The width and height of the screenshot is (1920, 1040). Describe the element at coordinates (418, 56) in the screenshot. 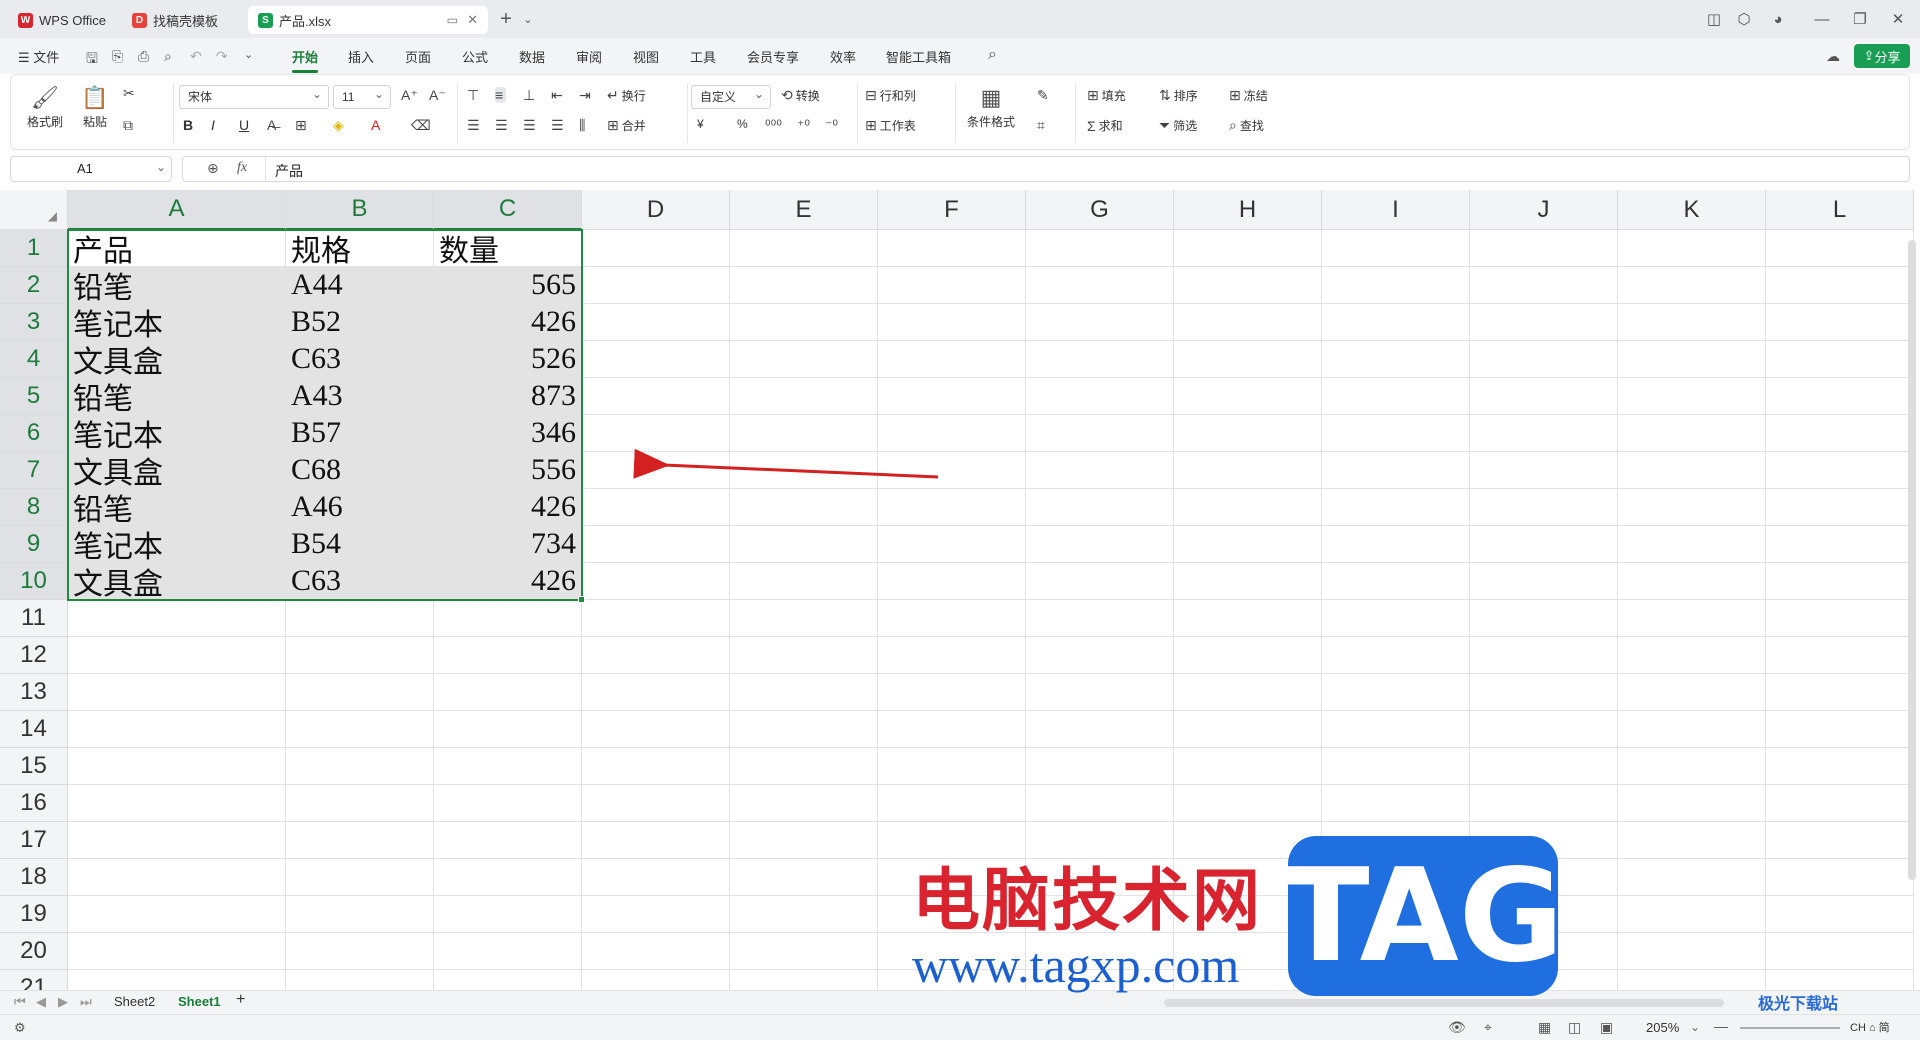

I see `menu-page: 页面` at that location.